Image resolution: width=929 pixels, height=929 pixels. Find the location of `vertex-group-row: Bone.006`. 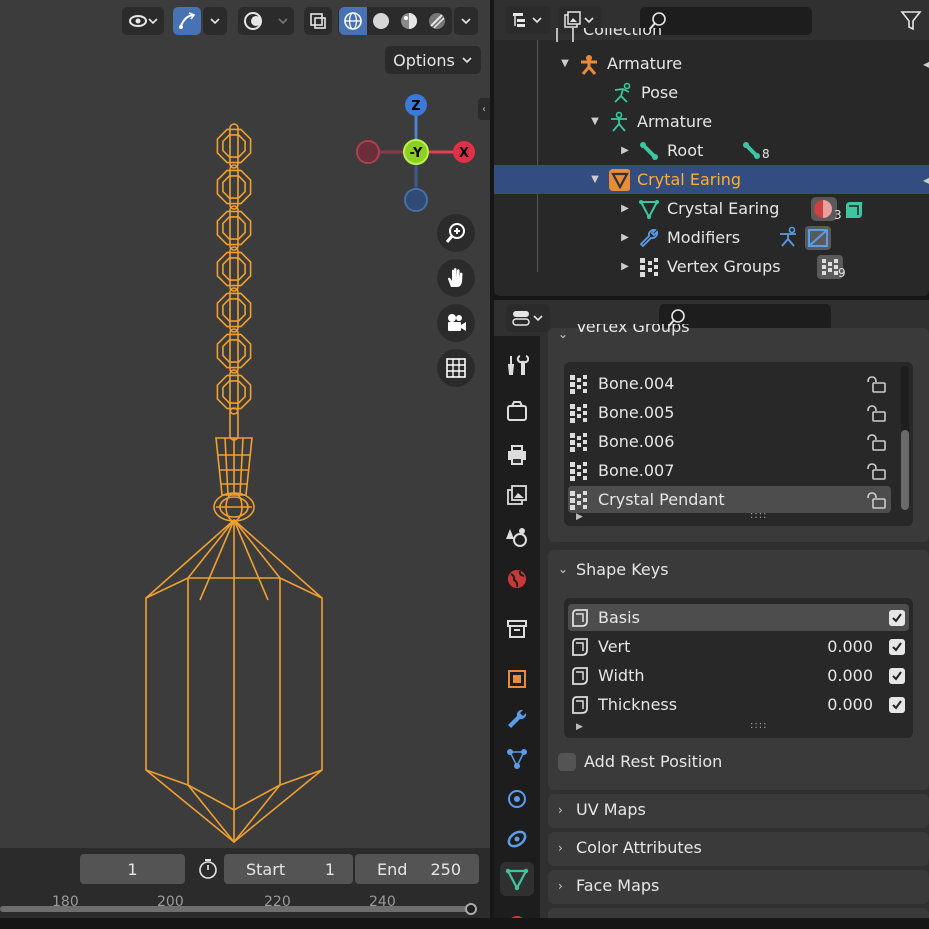

vertex-group-row: Bone.006 is located at coordinates (729, 441).